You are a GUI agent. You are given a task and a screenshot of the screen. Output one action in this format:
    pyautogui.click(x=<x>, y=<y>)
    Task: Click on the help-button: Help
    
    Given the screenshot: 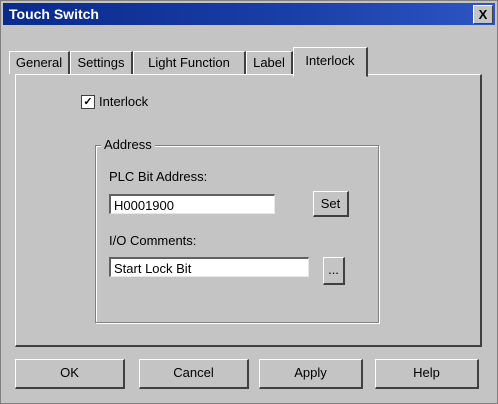 What is the action you would take?
    pyautogui.click(x=427, y=374)
    